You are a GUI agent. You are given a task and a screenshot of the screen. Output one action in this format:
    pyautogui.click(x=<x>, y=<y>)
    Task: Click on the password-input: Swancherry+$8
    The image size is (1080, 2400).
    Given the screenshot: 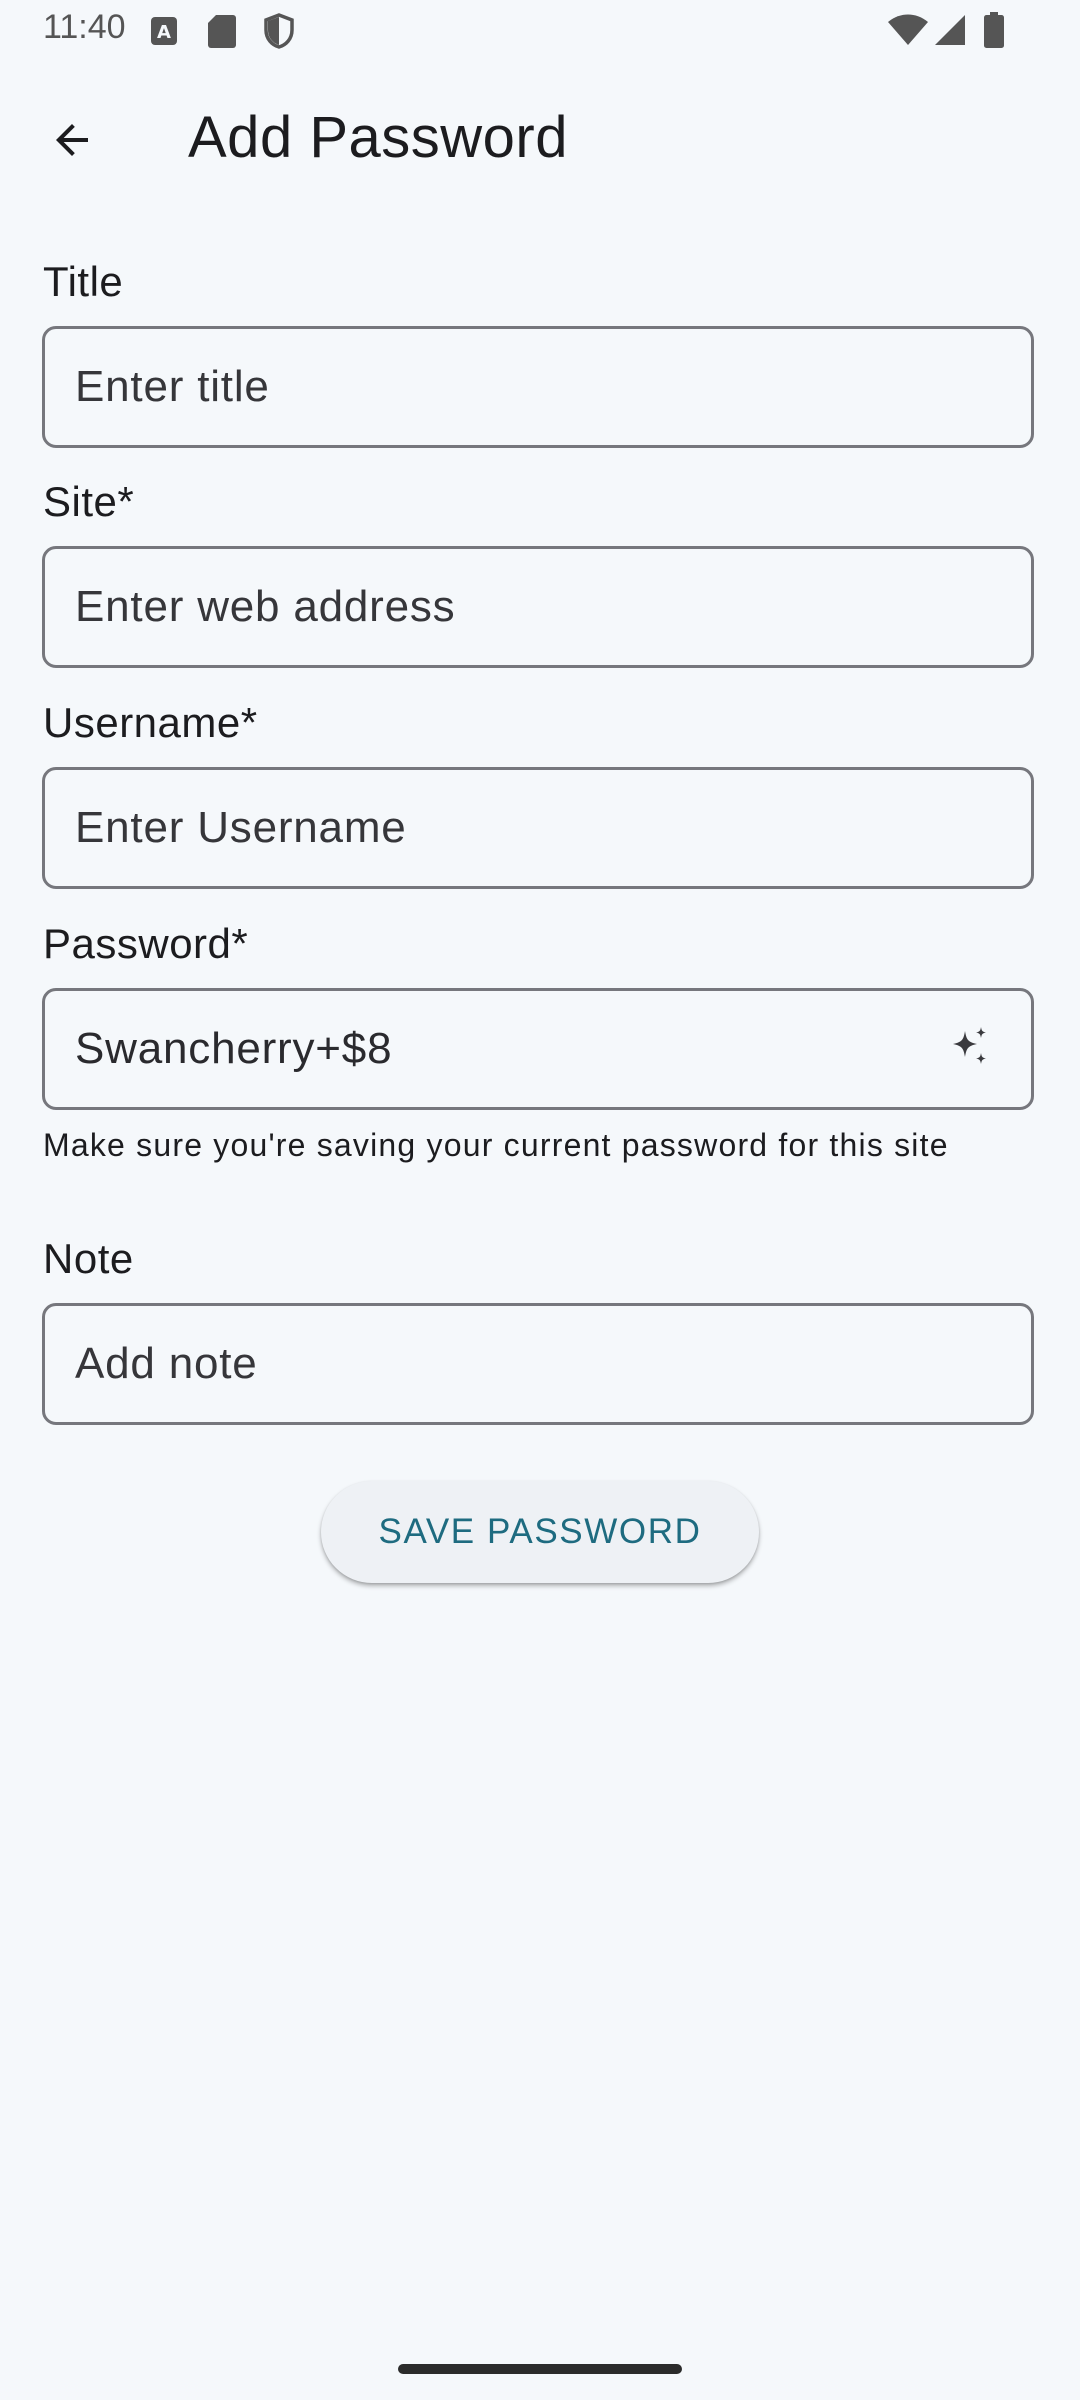 What is the action you would take?
    pyautogui.click(x=538, y=1049)
    